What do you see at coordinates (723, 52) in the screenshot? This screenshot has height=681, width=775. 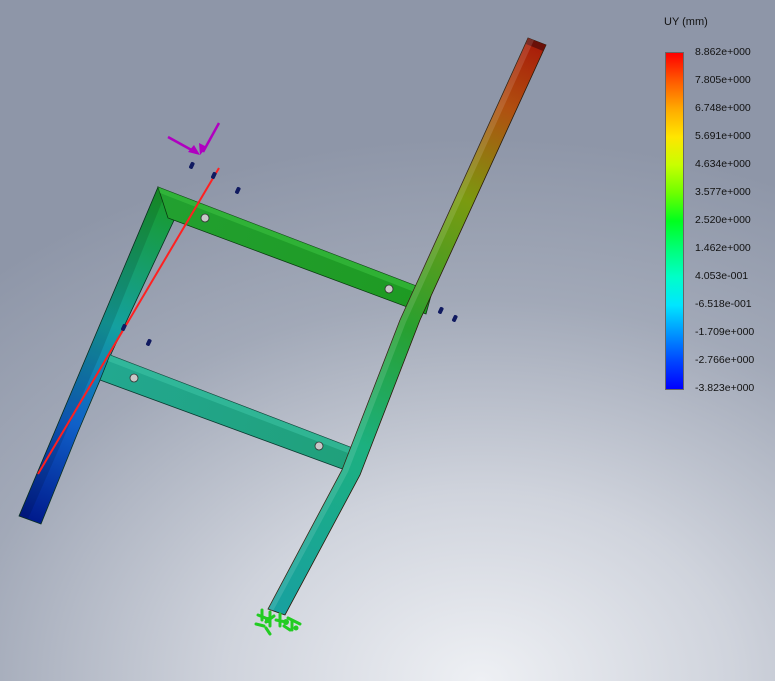 I see `legend-label: 8.862e+000` at bounding box center [723, 52].